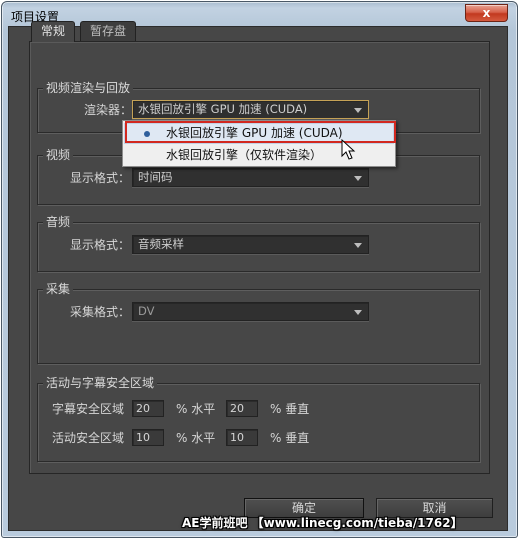  Describe the element at coordinates (146, 311) in the screenshot. I see `capture-format-value: DV` at that location.